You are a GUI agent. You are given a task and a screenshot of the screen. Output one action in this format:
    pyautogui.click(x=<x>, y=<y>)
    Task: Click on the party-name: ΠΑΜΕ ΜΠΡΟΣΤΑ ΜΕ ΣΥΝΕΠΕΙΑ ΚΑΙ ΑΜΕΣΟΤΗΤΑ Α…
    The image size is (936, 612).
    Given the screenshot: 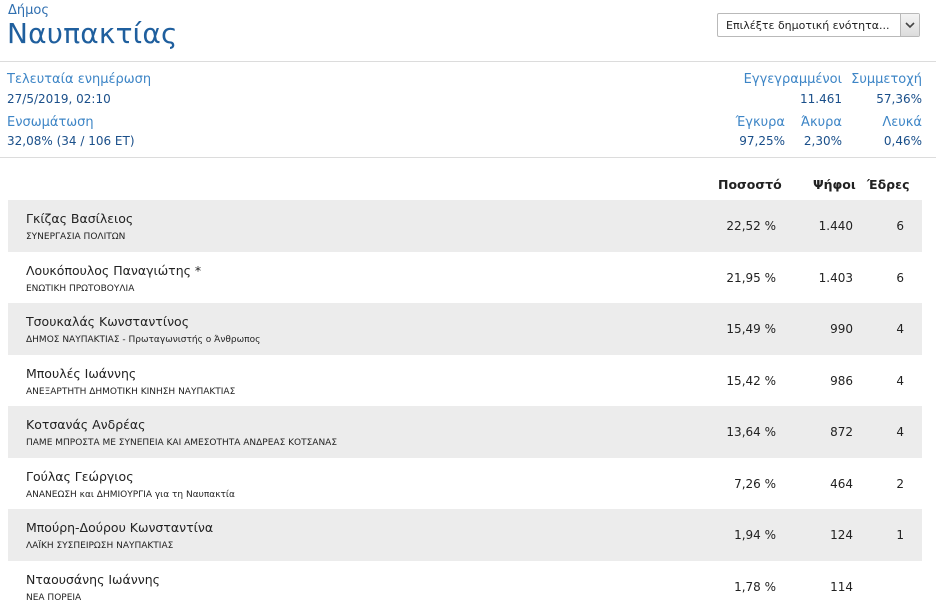 What is the action you would take?
    pyautogui.click(x=181, y=443)
    